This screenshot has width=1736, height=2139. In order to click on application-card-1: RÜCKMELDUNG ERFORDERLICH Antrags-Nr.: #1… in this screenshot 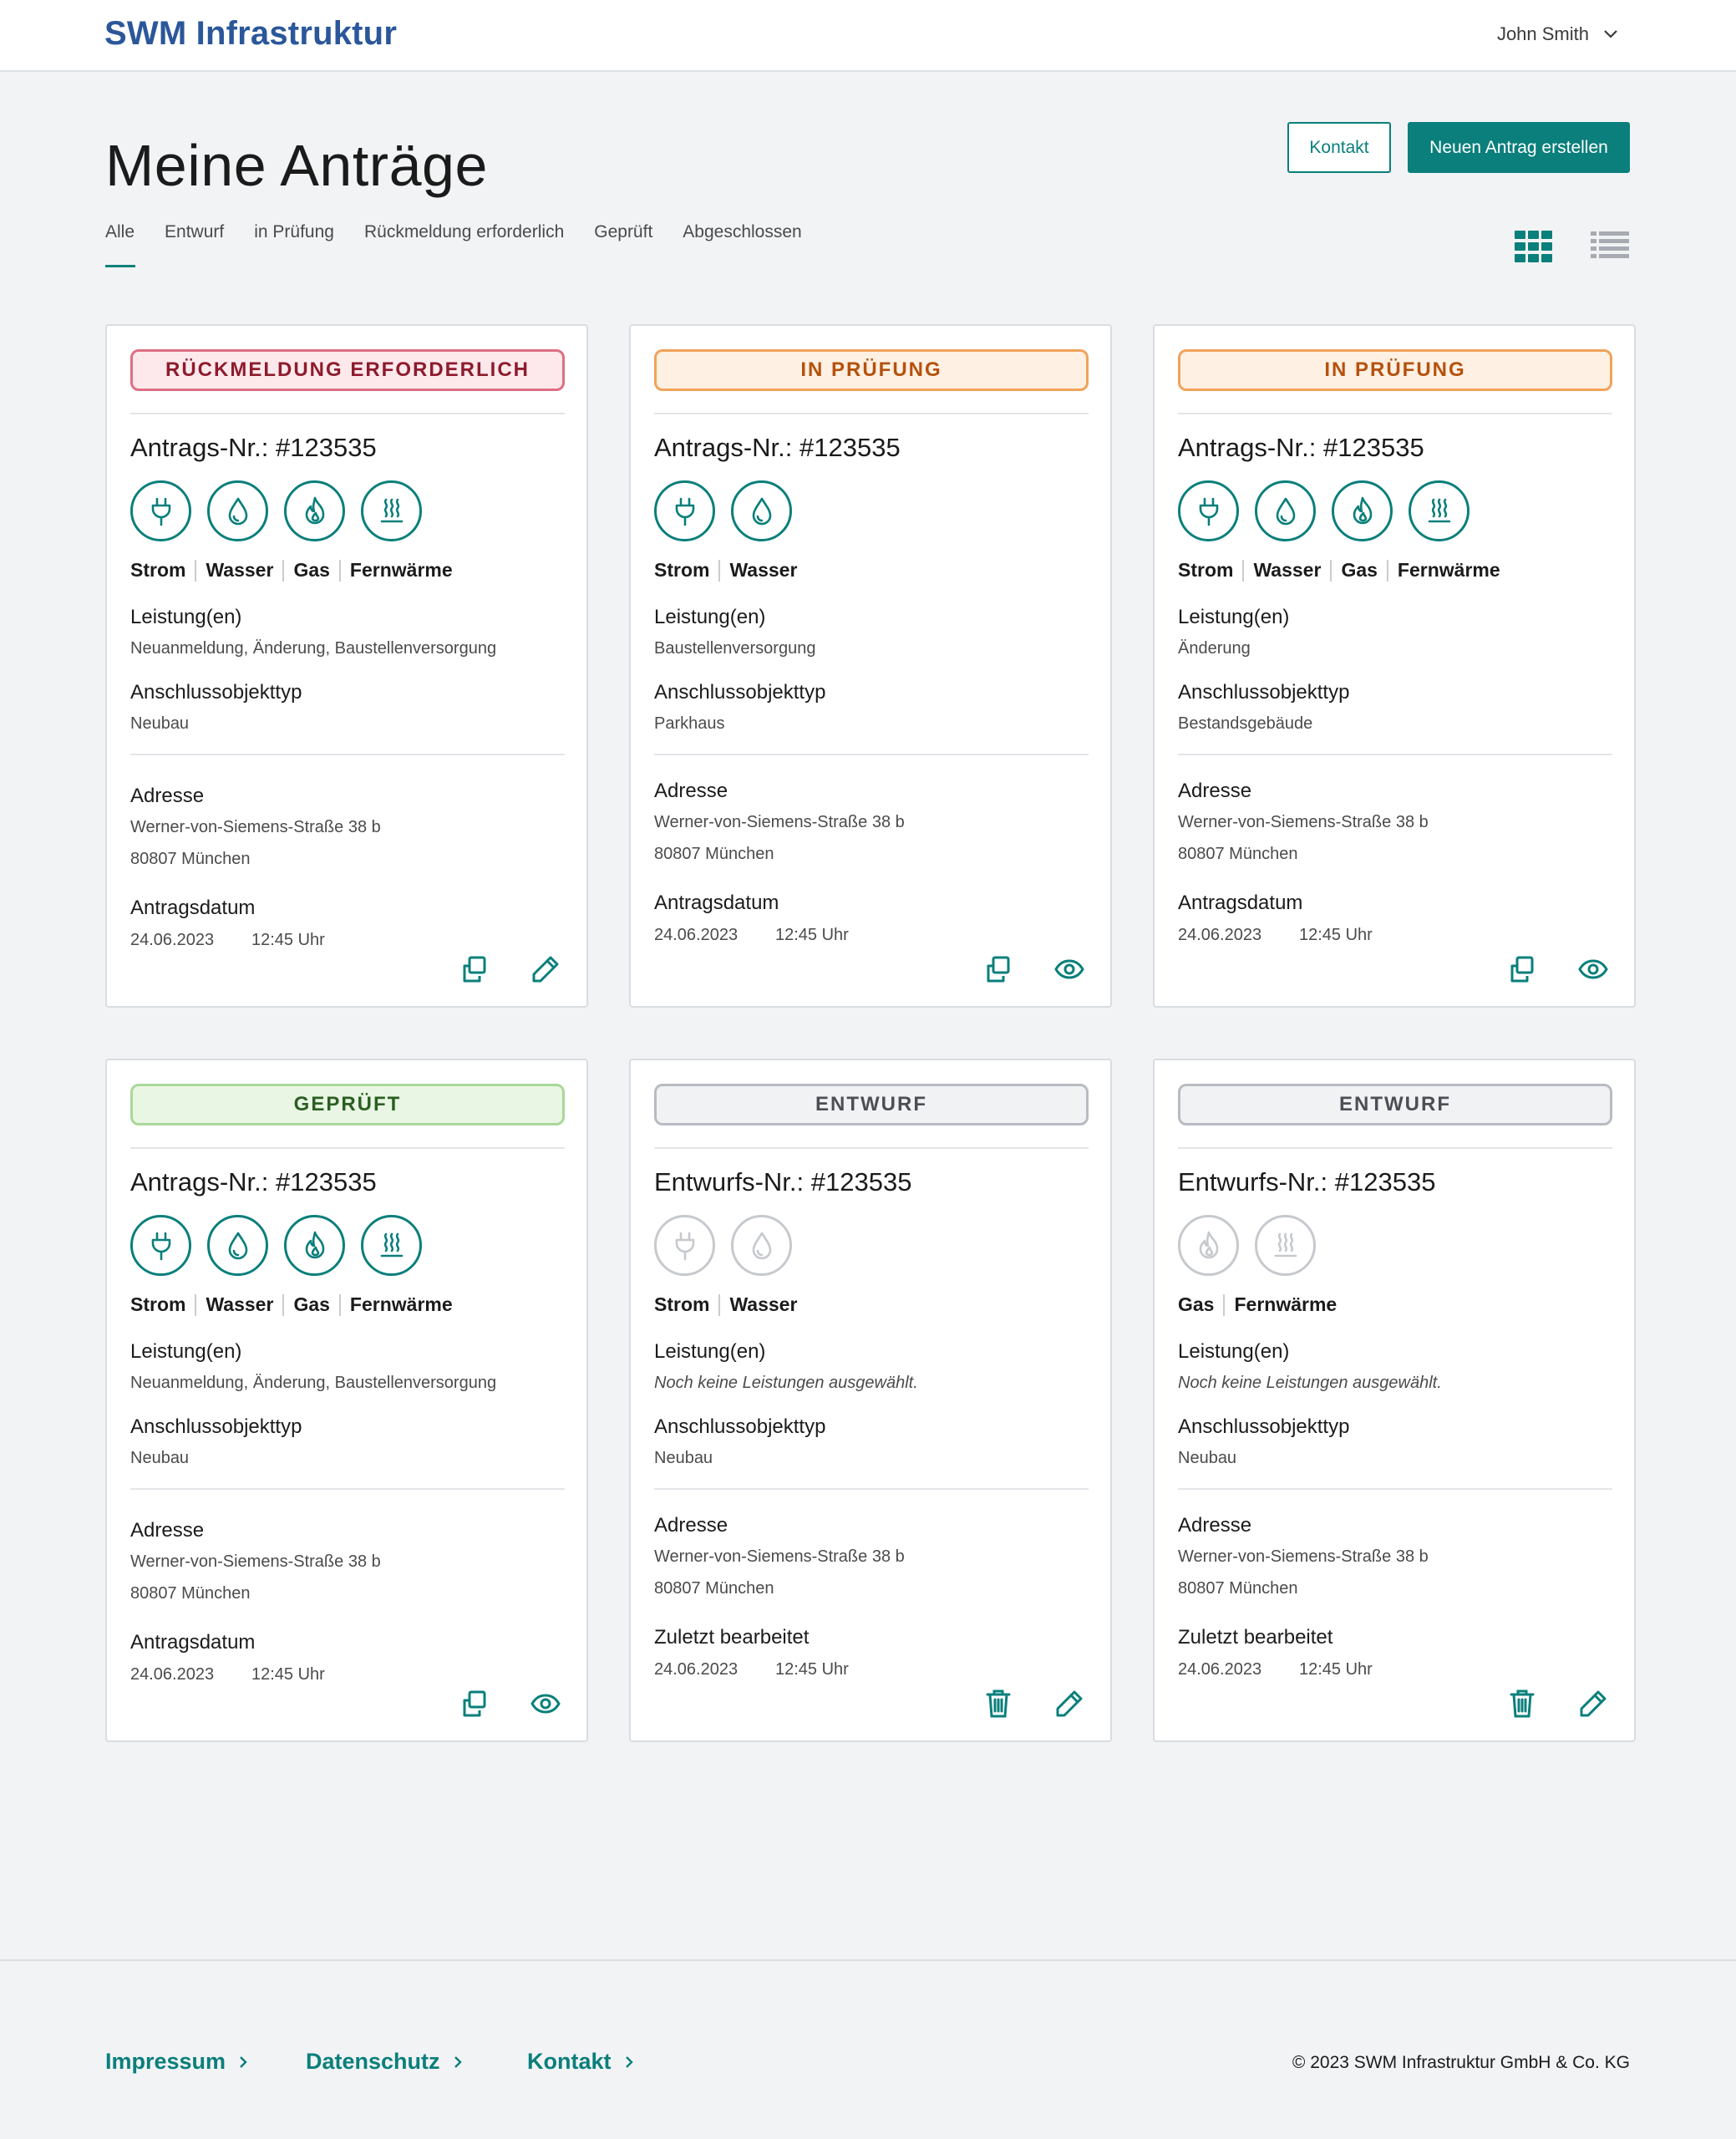, I will do `click(346, 666)`.